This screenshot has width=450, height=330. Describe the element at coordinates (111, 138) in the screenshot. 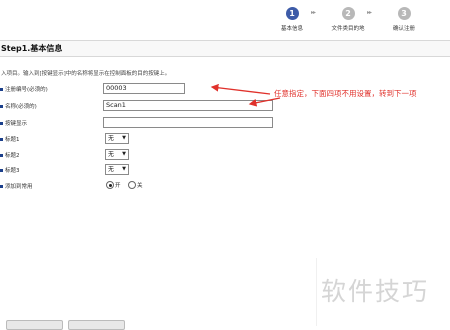

I see `tag1-select-value: 无` at that location.